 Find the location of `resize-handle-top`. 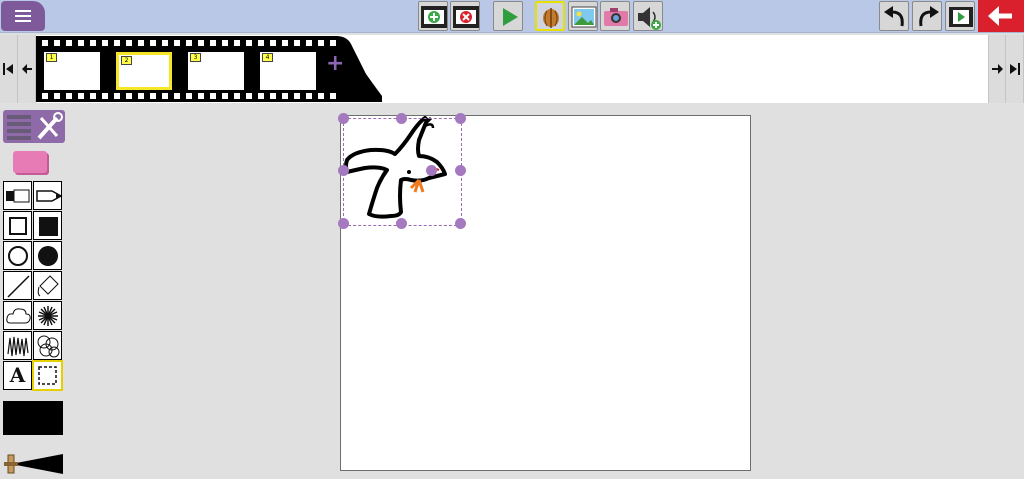

resize-handle-top is located at coordinates (401, 118).